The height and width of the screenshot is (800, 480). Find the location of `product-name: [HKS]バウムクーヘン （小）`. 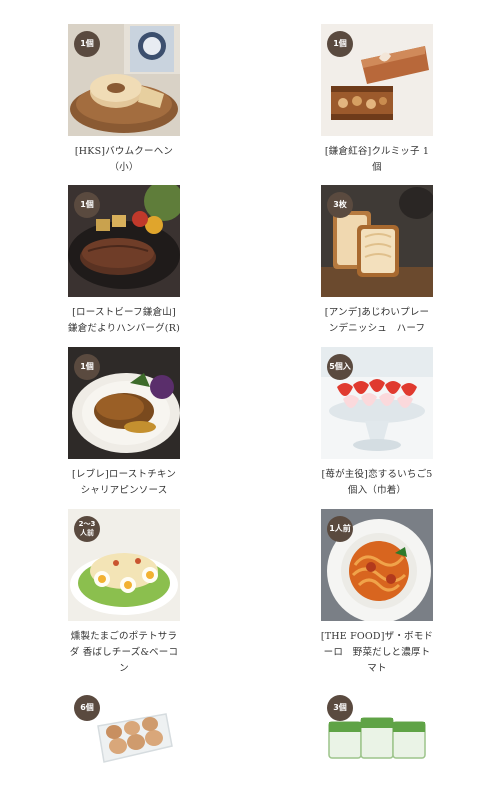

product-name: [HKS]バウムクーヘン （小） is located at coordinates (124, 160).